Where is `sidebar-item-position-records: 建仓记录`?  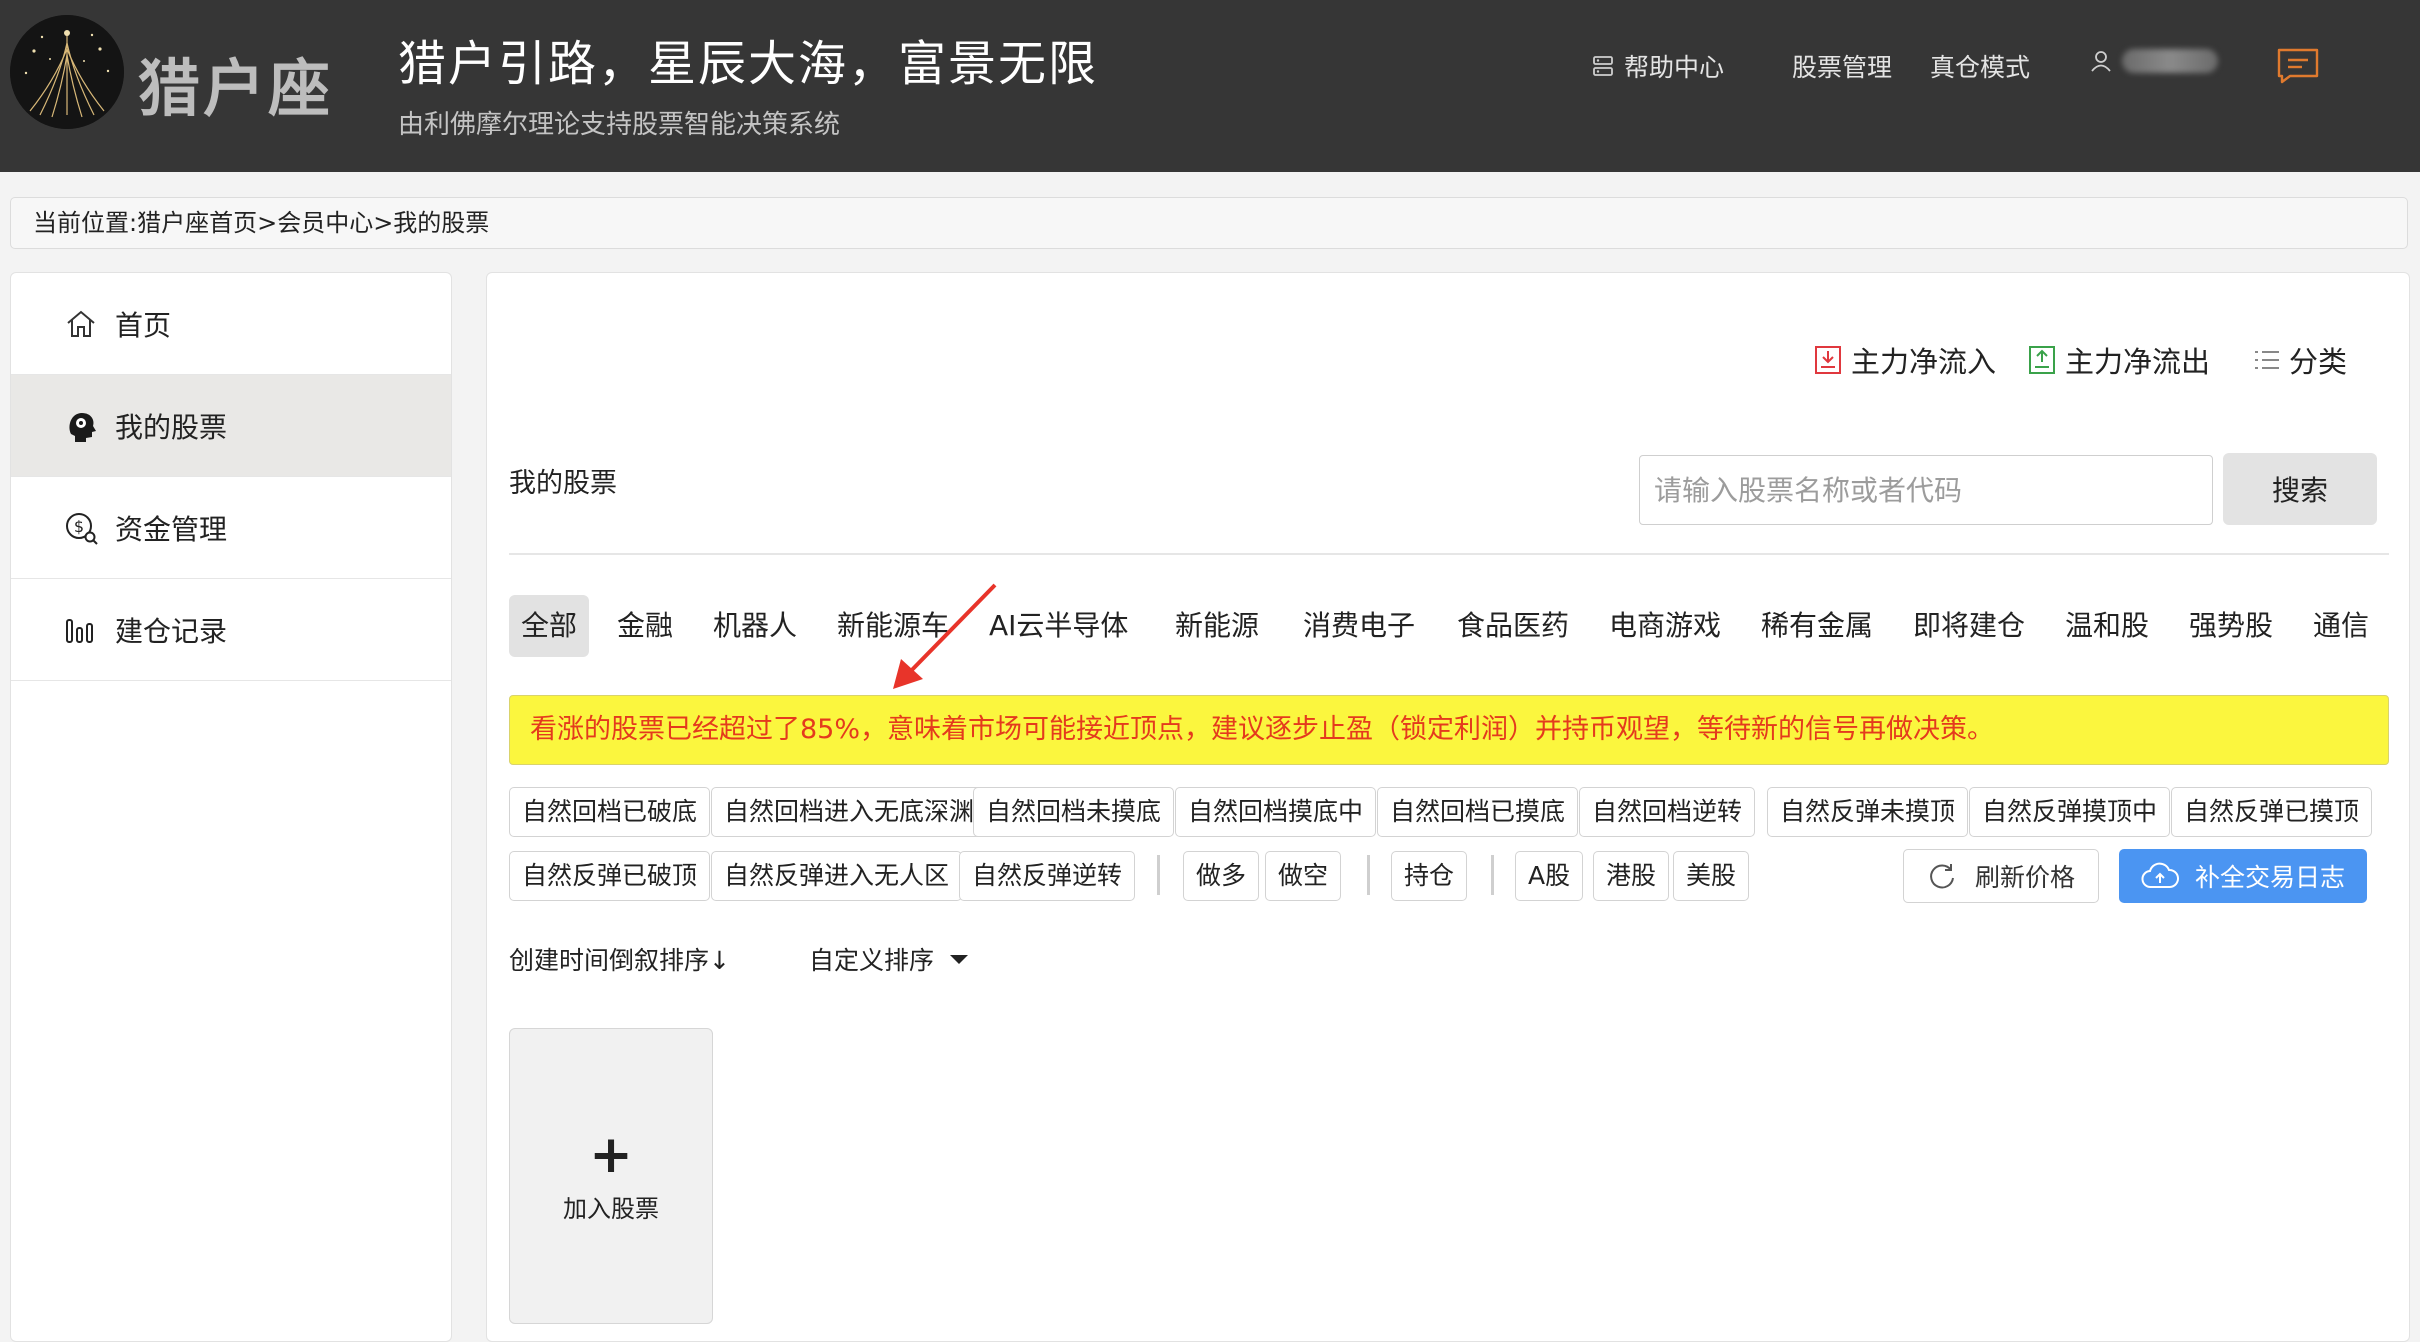 sidebar-item-position-records: 建仓记录 is located at coordinates (231, 630).